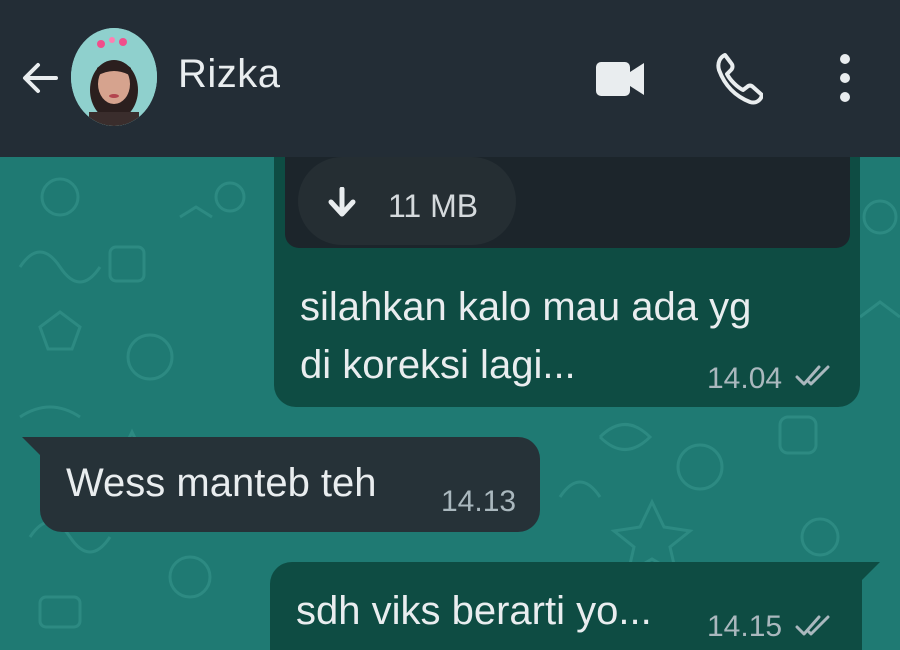 This screenshot has width=900, height=650. I want to click on message-text: silahkan kalo mau ada yg, so click(526, 307).